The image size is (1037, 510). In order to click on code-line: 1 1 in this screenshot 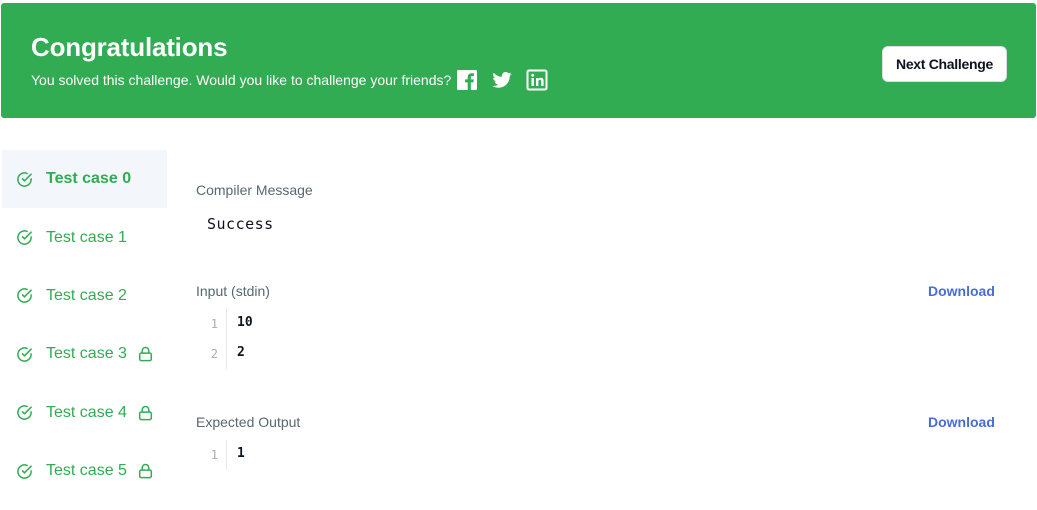, I will do `click(596, 455)`.